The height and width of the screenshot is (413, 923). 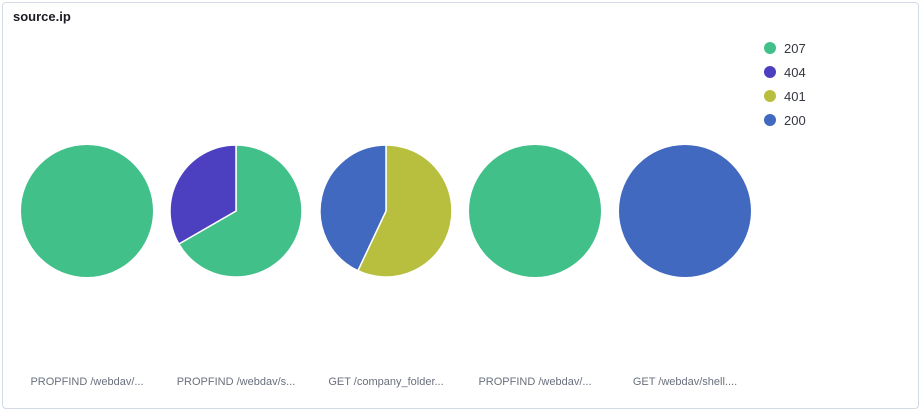 I want to click on legend-item-200: 200, so click(x=785, y=120).